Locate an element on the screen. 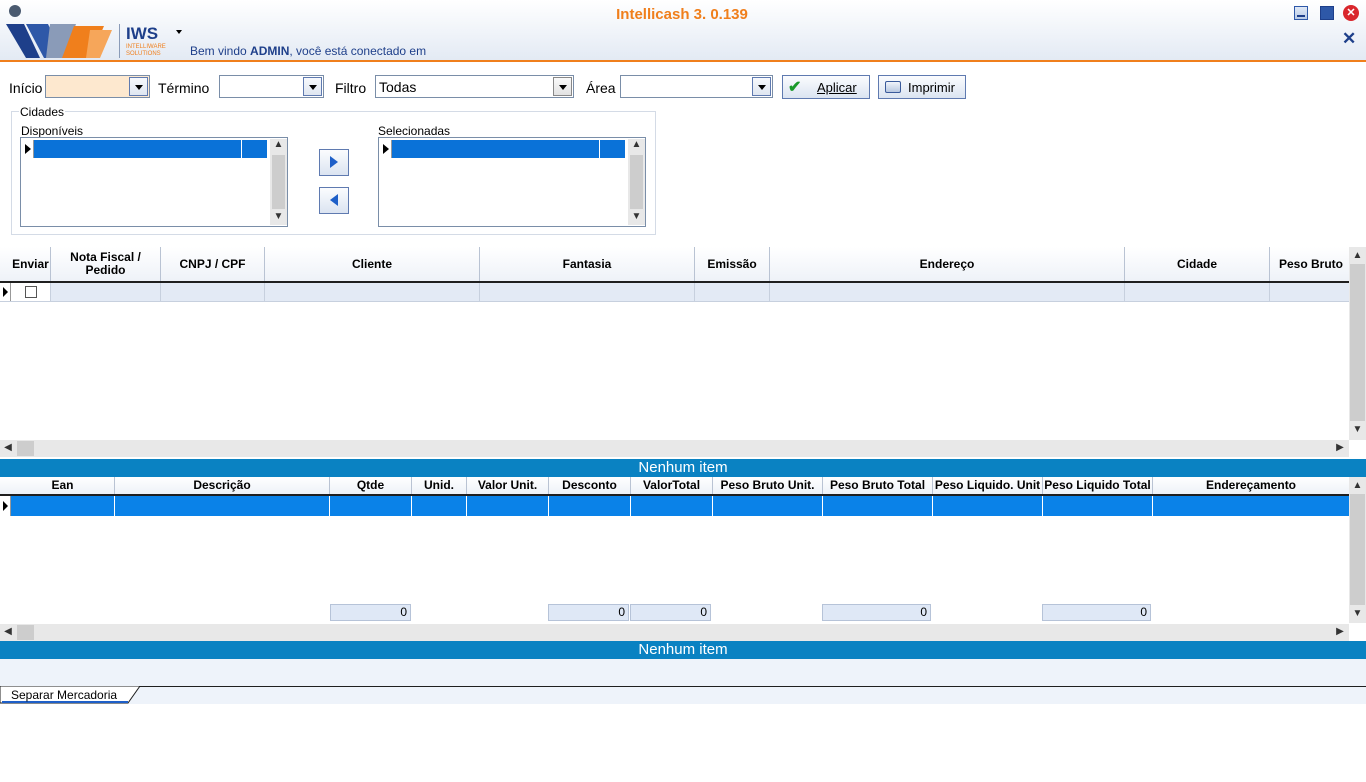  send-cell is located at coordinates (31, 292).